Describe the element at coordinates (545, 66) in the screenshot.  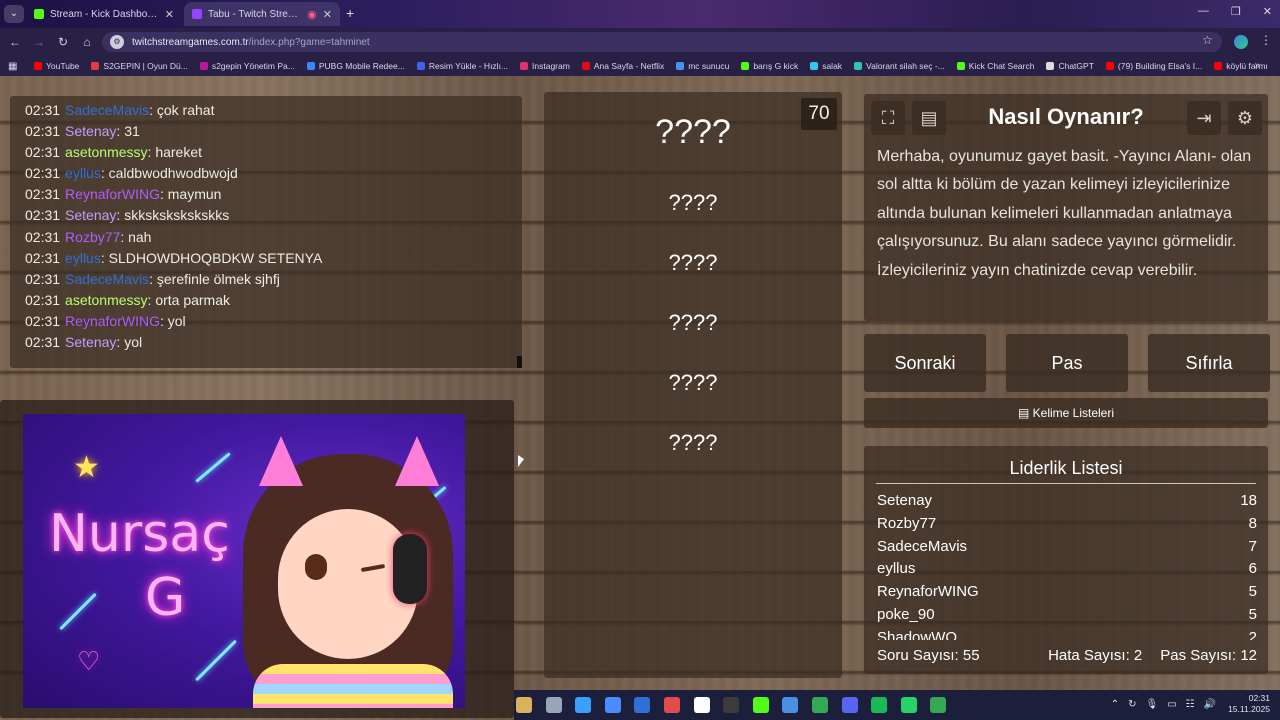
I see `bookmark-item: Instagram` at that location.